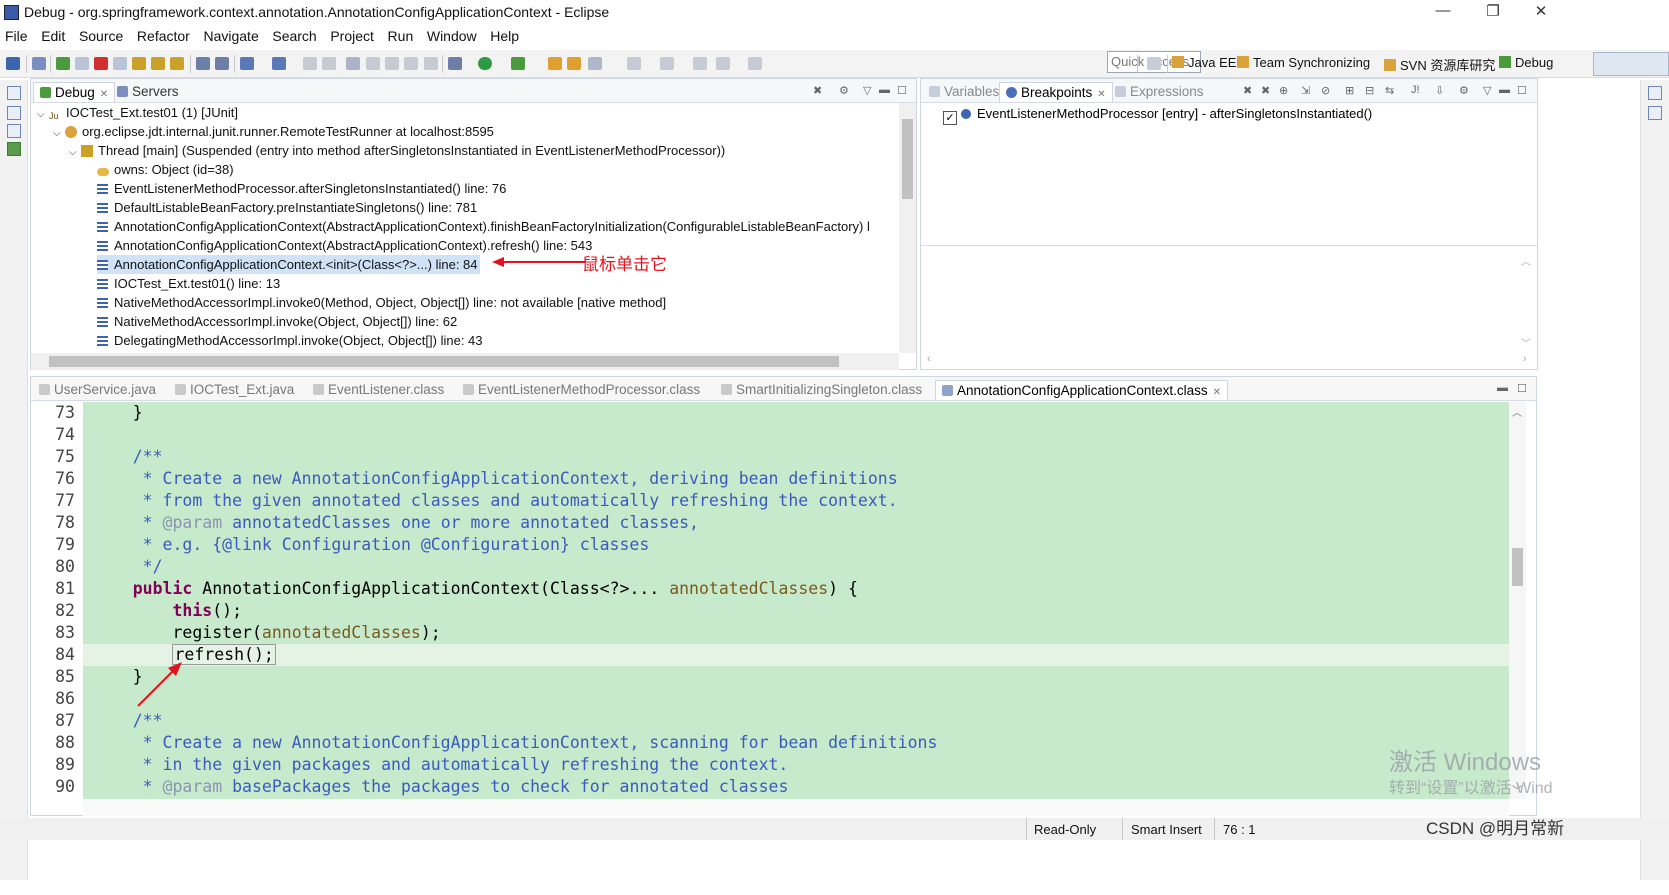 This screenshot has height=895, width=1669. What do you see at coordinates (158, 63) in the screenshot?
I see `step-over-icon` at bounding box center [158, 63].